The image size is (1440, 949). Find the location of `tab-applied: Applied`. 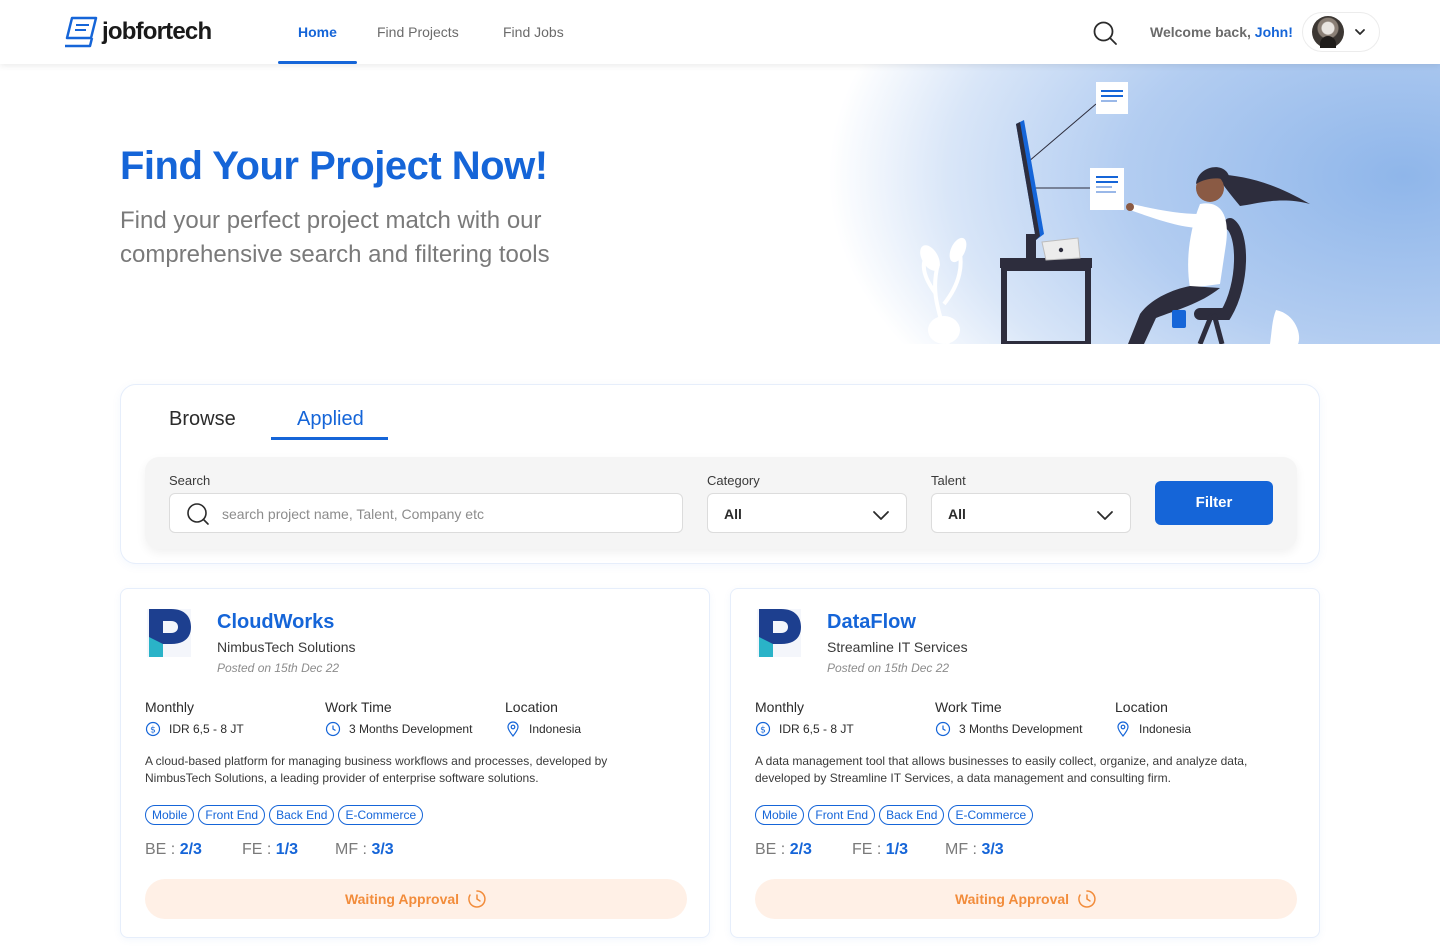

tab-applied: Applied is located at coordinates (329, 423).